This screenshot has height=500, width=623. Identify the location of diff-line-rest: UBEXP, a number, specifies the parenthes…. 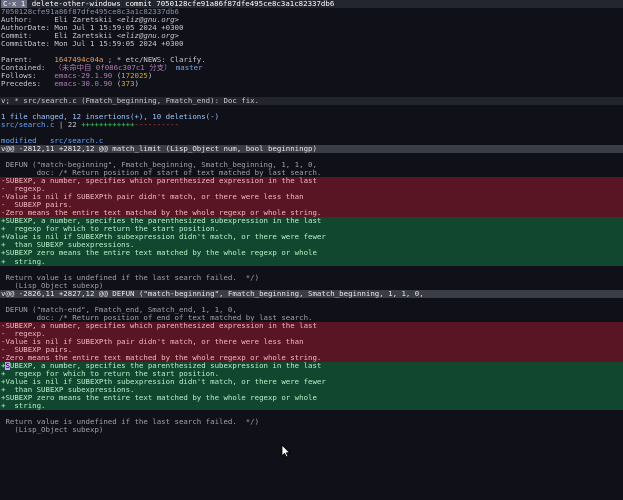
(165, 366).